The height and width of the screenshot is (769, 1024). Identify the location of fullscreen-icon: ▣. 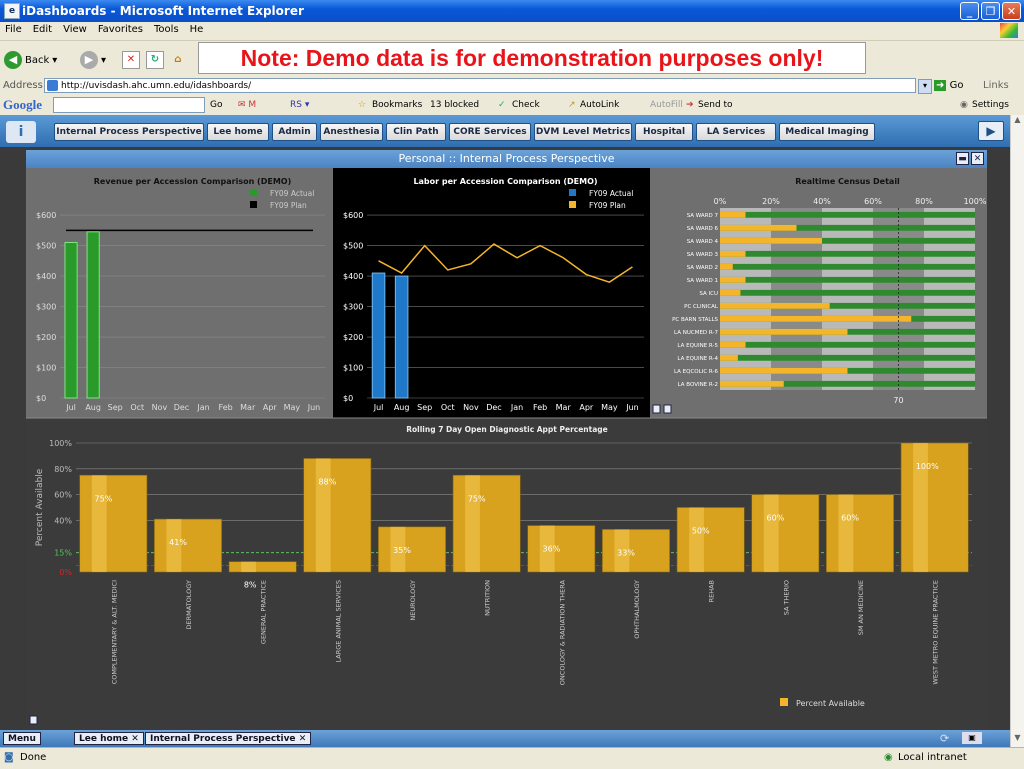
(972, 738).